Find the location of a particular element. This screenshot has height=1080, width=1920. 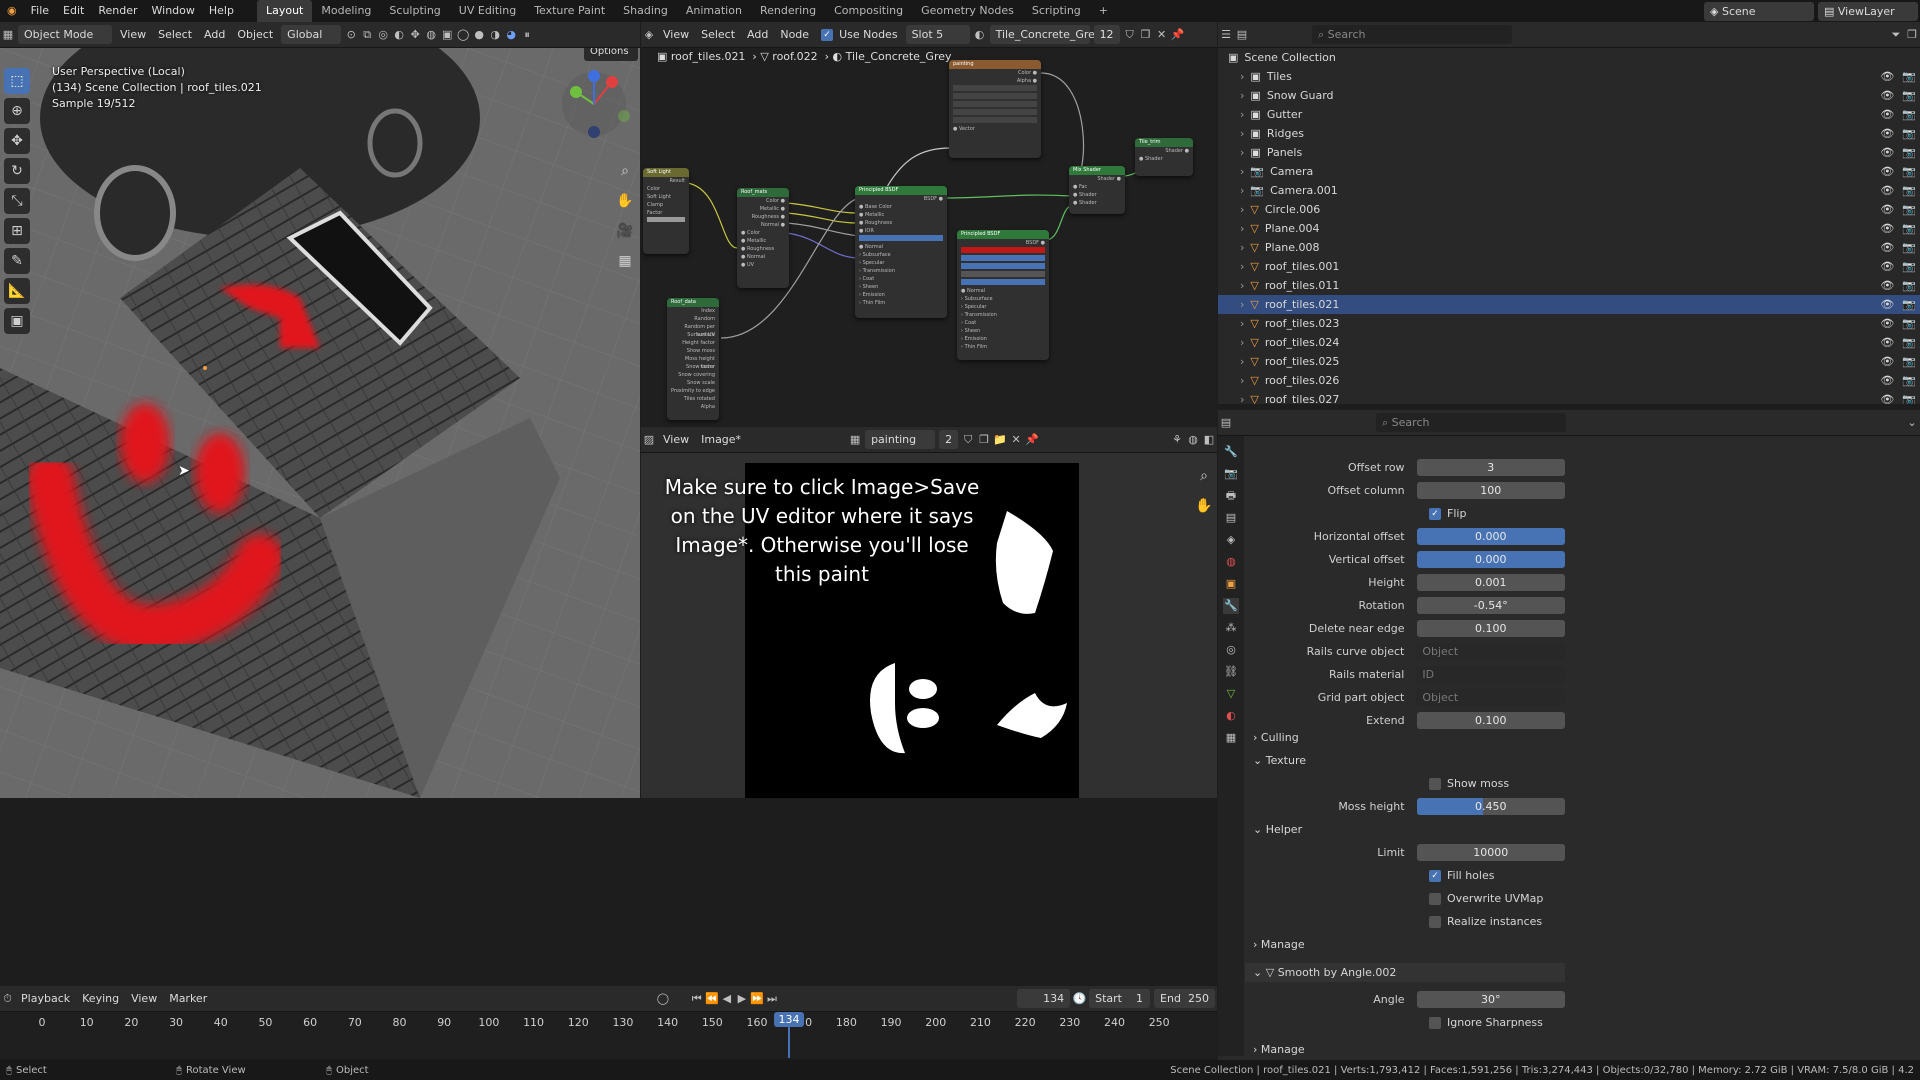

move-tool-icon: ✥ is located at coordinates (17, 141).